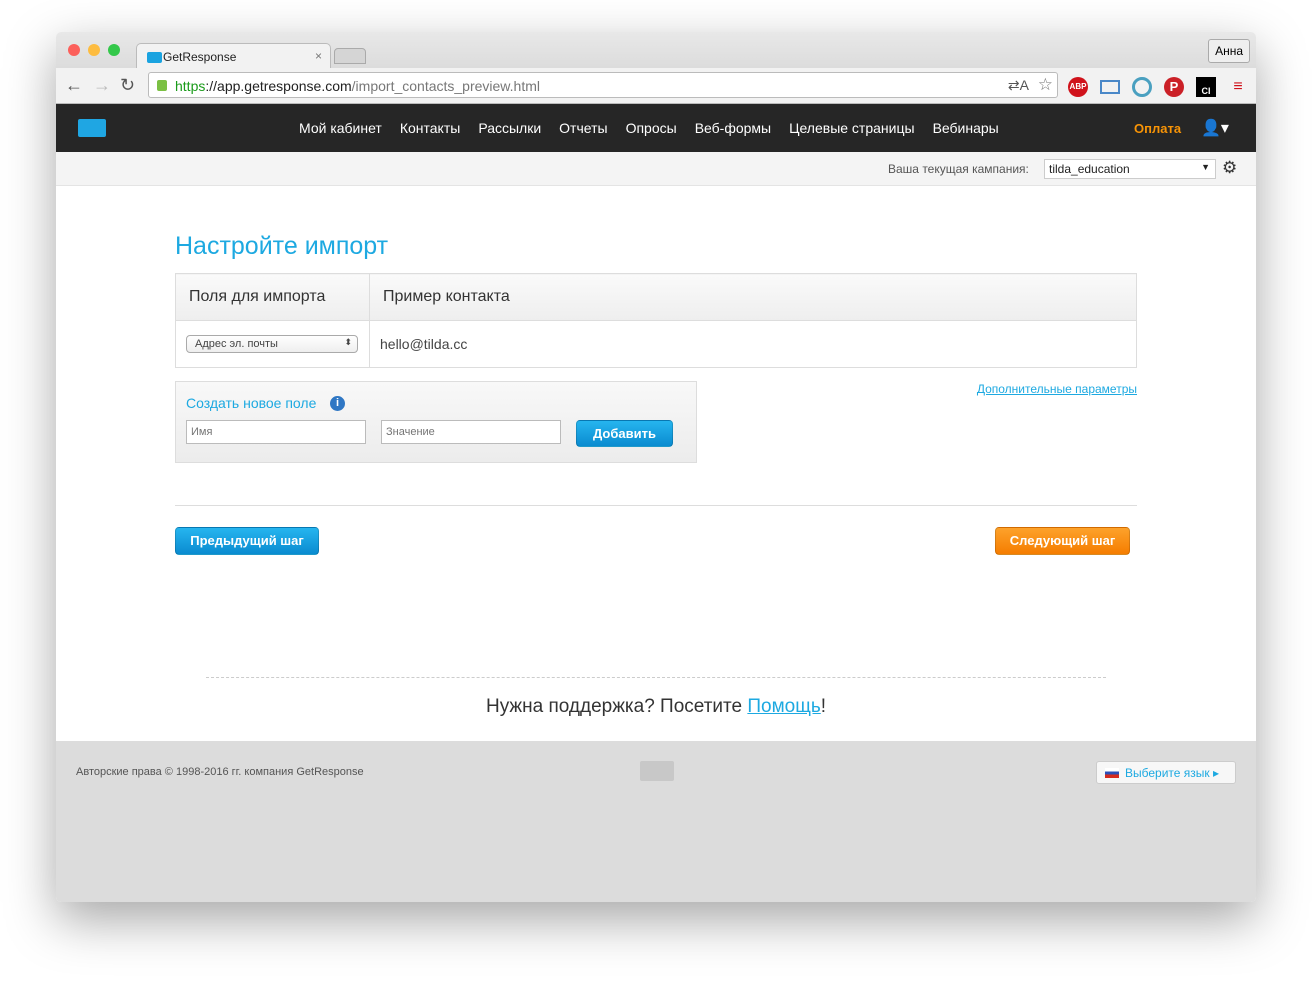  What do you see at coordinates (282, 246) in the screenshot?
I see `page-title: Настройте импорт` at bounding box center [282, 246].